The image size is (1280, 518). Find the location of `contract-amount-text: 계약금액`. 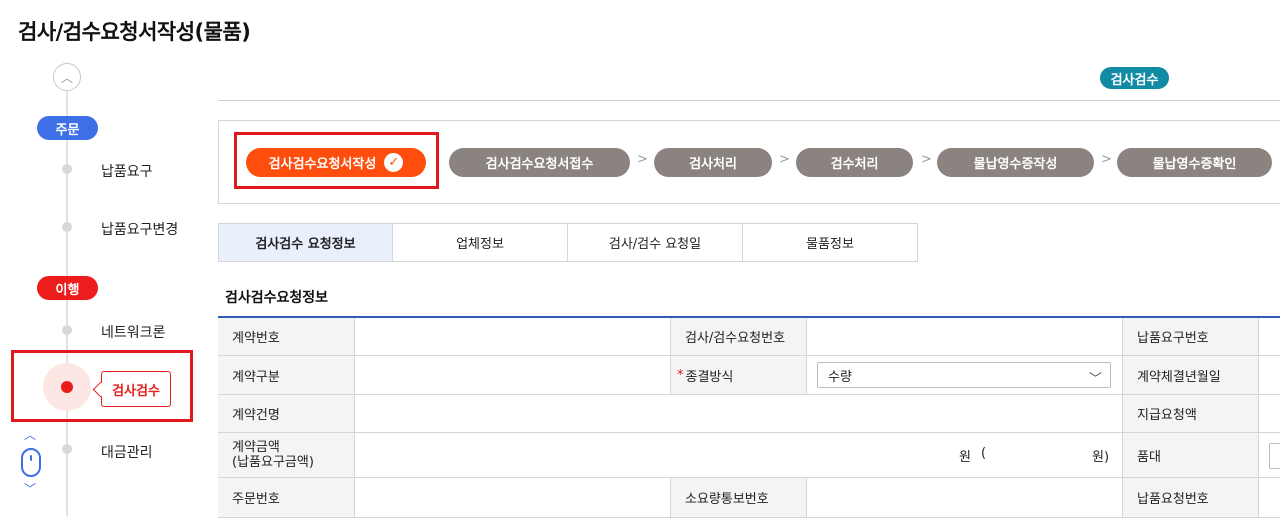

contract-amount-text: 계약금액 is located at coordinates (256, 447).